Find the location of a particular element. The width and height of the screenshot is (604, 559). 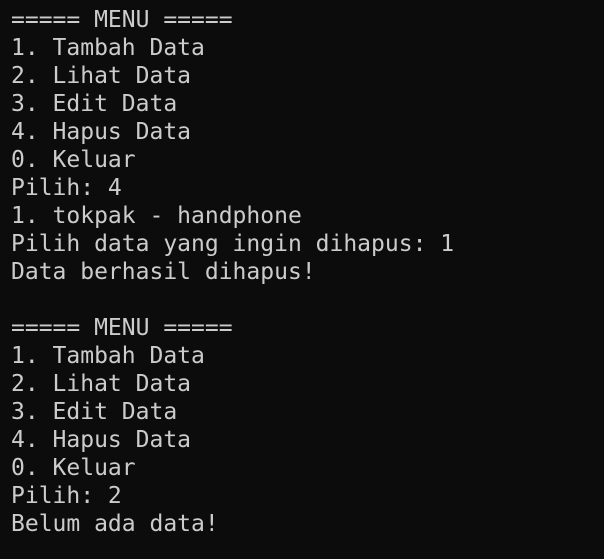

choice-prompt: Pilih: 4 is located at coordinates (66, 188).